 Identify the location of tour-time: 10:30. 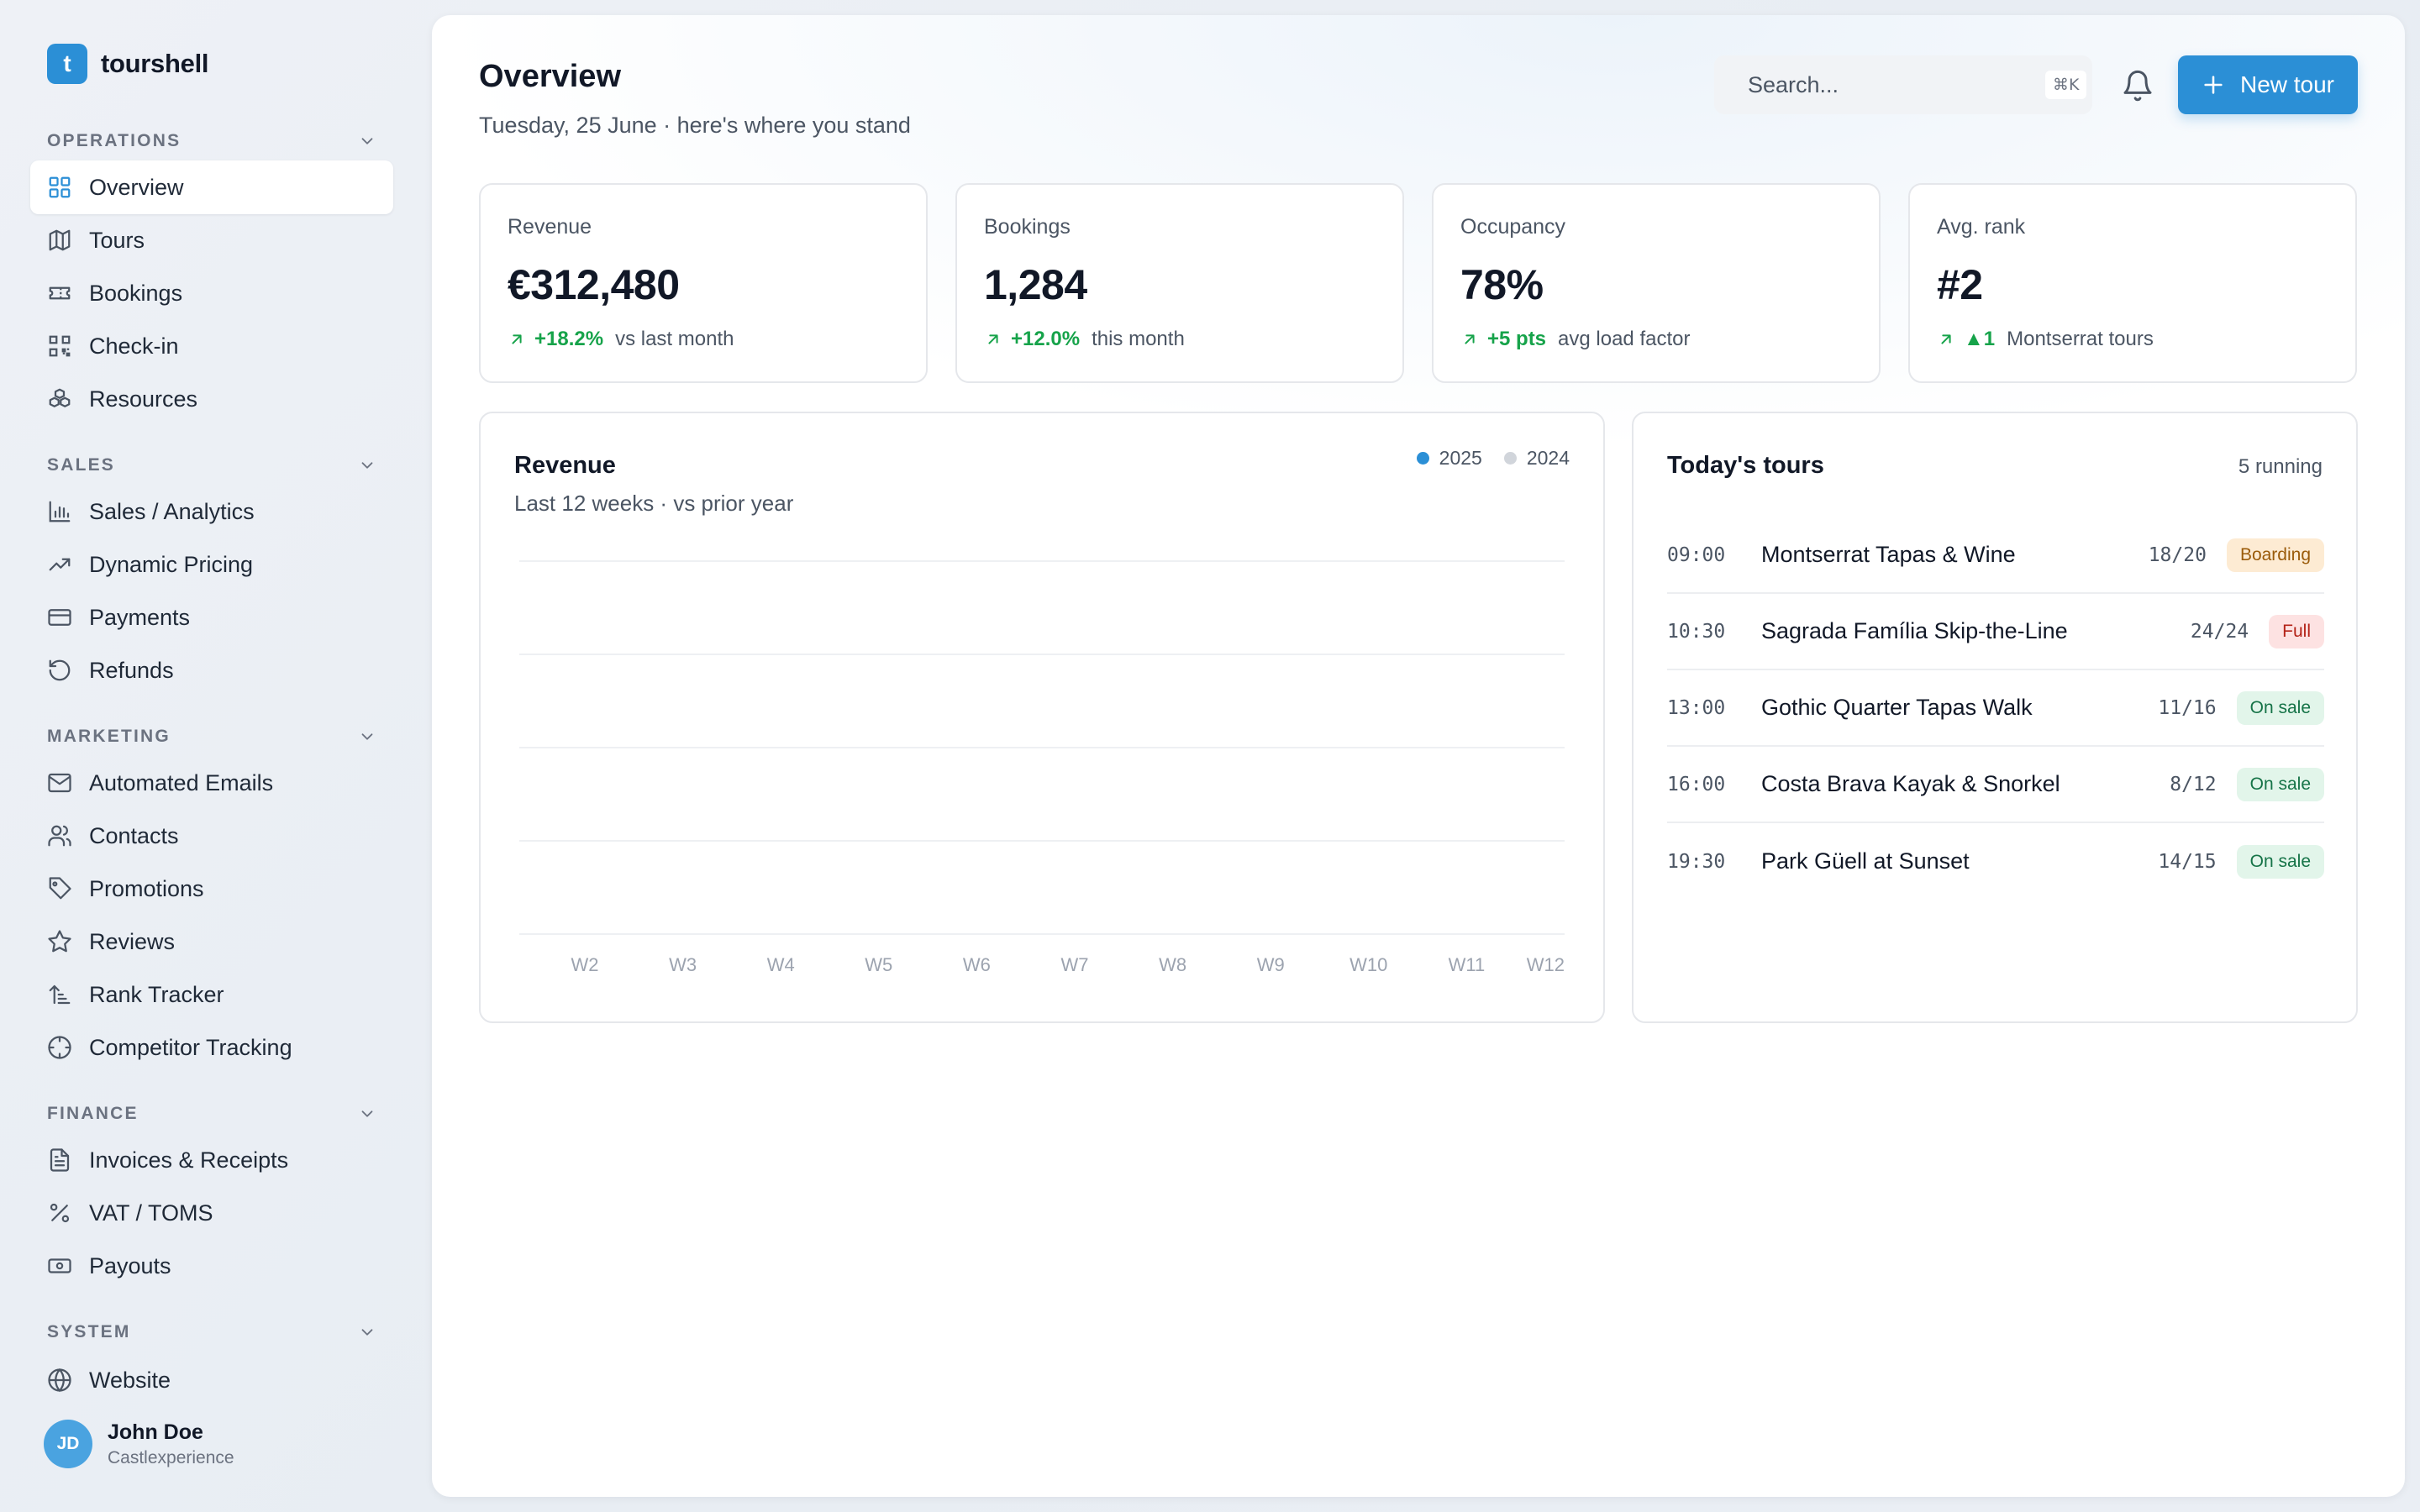
(1696, 631).